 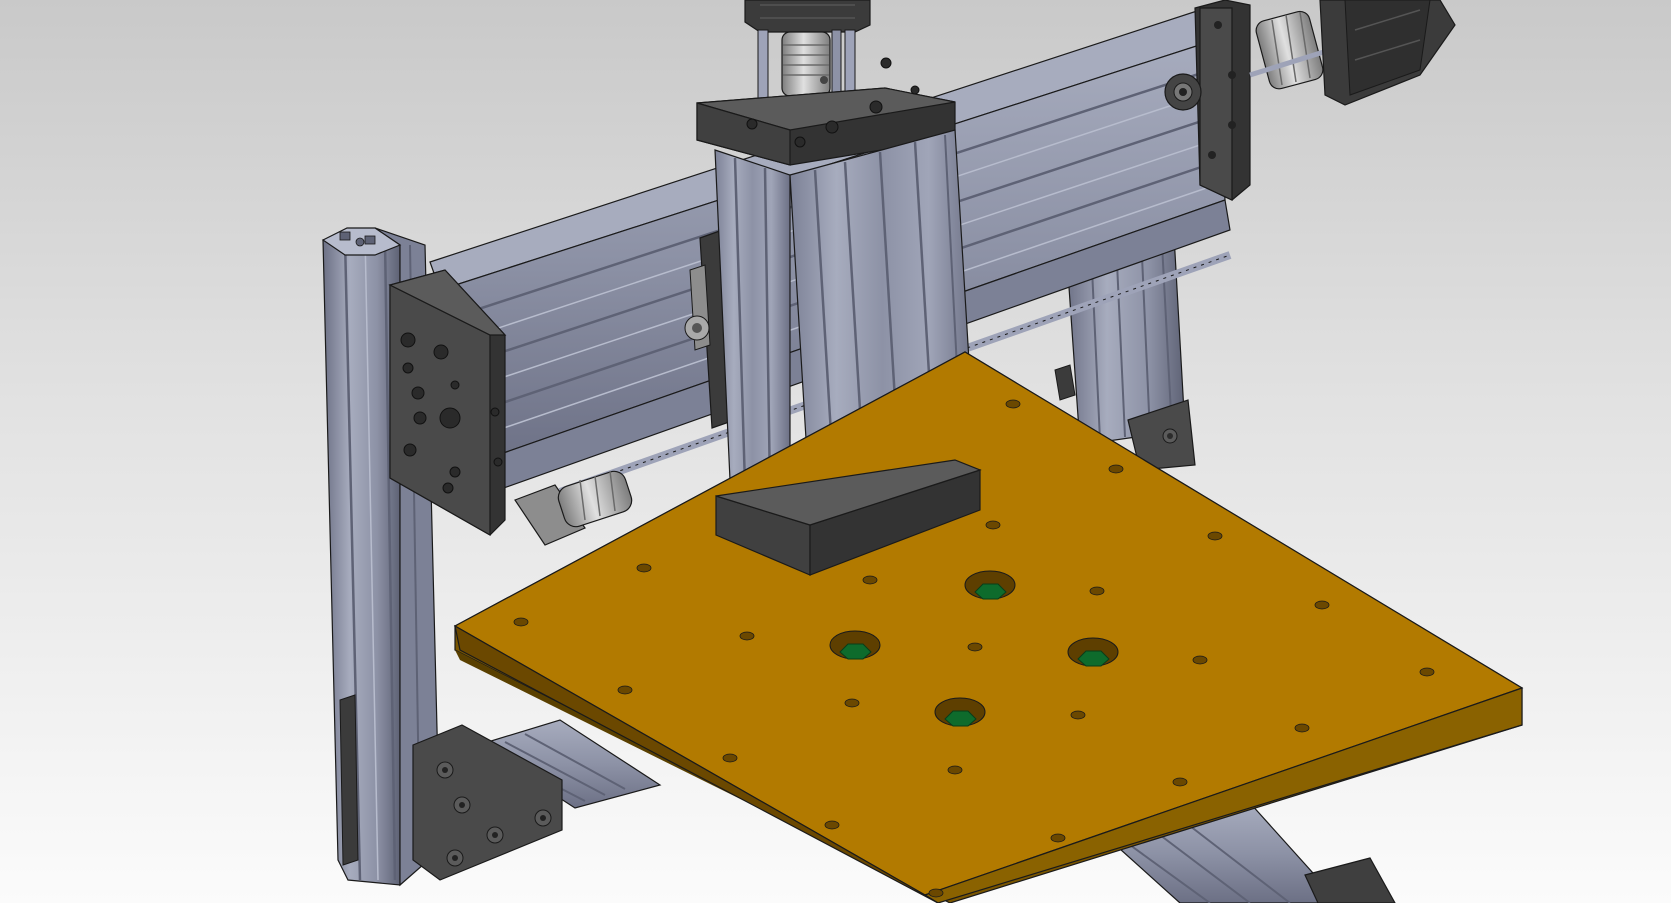 What do you see at coordinates (806, 64) in the screenshot?
I see `z-coupler` at bounding box center [806, 64].